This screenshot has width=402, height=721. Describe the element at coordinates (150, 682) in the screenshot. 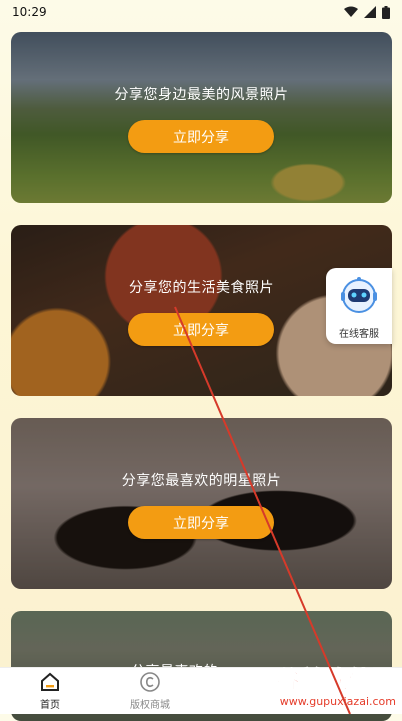

I see `copyright-icon` at that location.